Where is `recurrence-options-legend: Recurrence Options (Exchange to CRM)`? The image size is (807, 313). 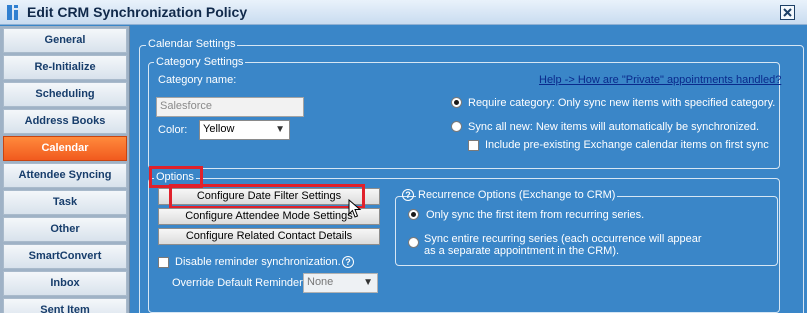 recurrence-options-legend: Recurrence Options (Exchange to CRM) is located at coordinates (517, 195).